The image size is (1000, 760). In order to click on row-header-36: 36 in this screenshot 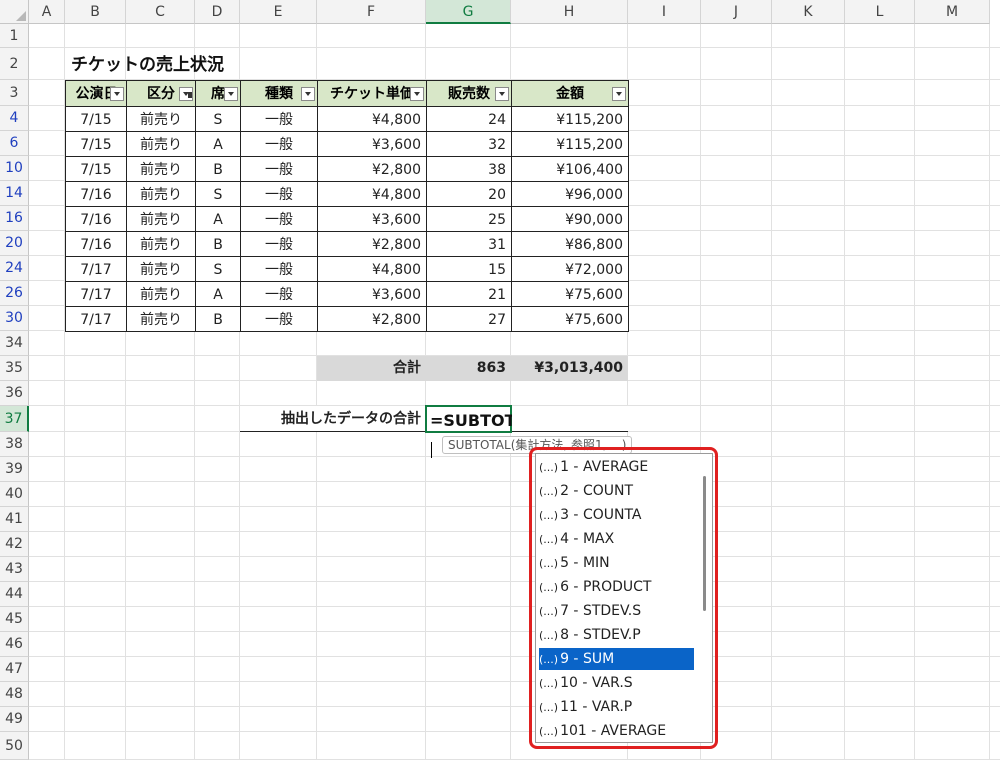, I will do `click(14, 393)`.